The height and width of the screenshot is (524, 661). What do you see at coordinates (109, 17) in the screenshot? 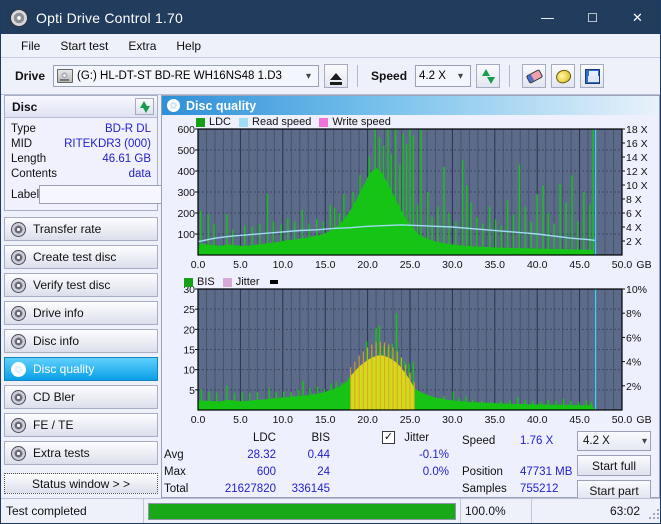
I see `window-title: Opti Drive Control 1.70` at bounding box center [109, 17].